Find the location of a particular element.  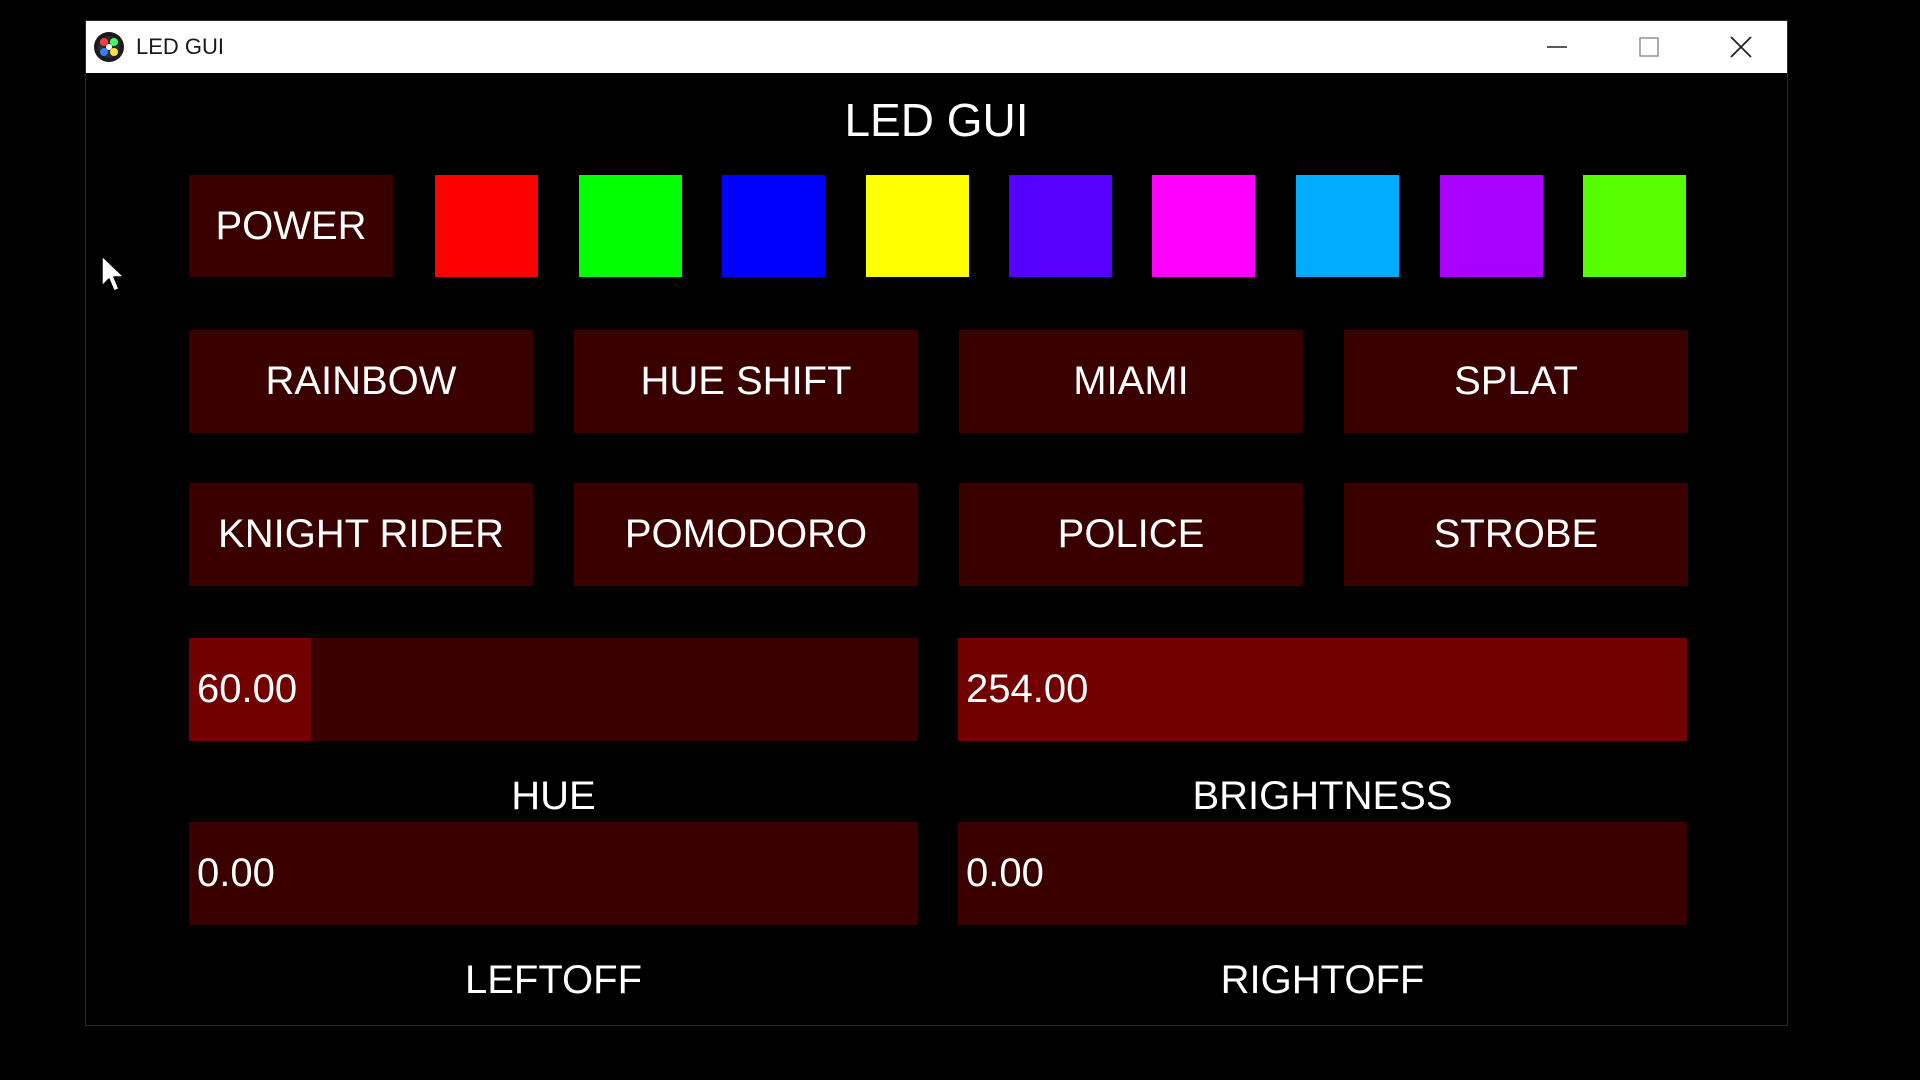

rightoff-label: RIGHTOFF is located at coordinates (1322, 980).